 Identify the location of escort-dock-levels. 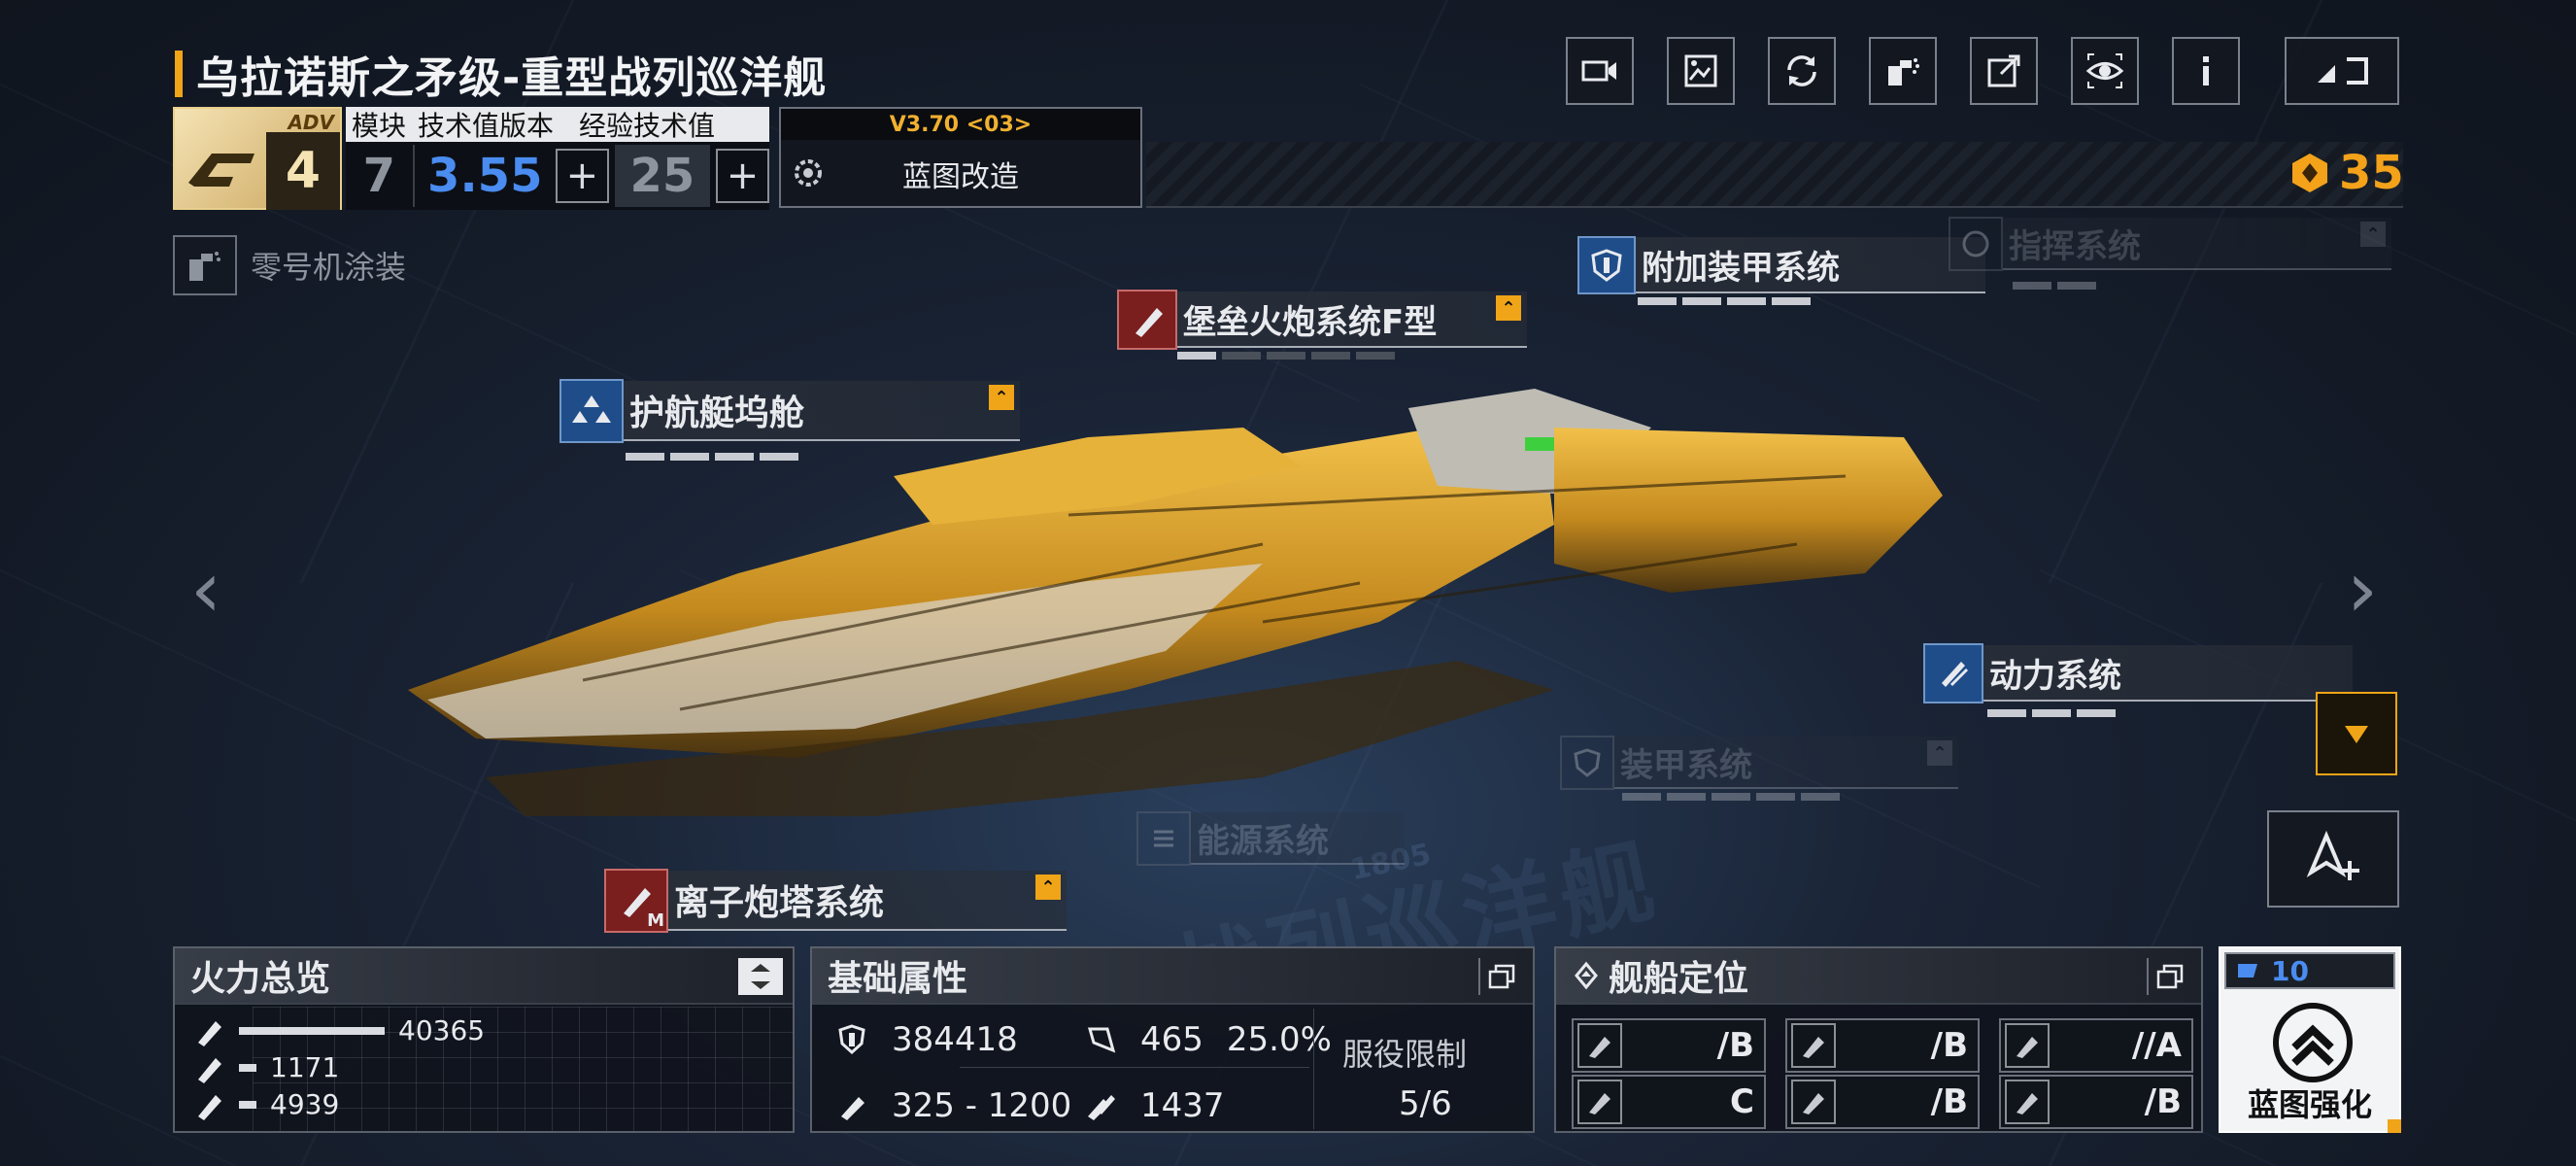
(712, 457).